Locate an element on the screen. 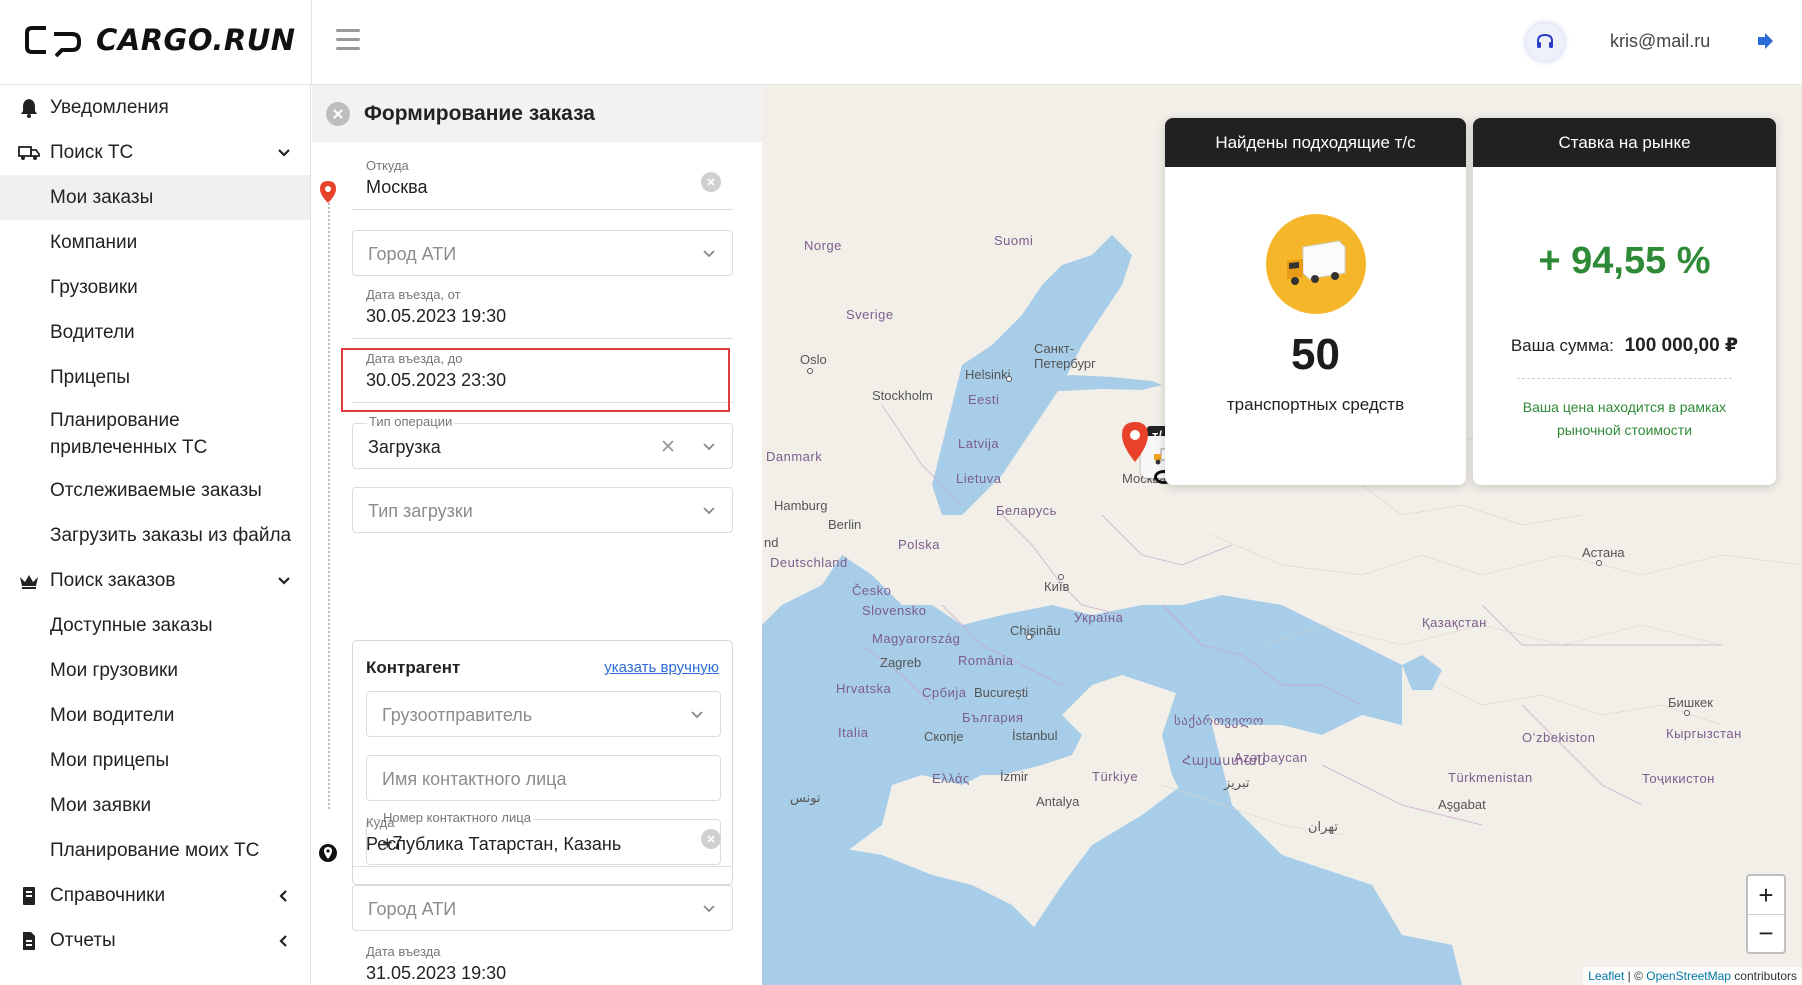 The width and height of the screenshot is (1802, 985). clear-icon is located at coordinates (668, 446).